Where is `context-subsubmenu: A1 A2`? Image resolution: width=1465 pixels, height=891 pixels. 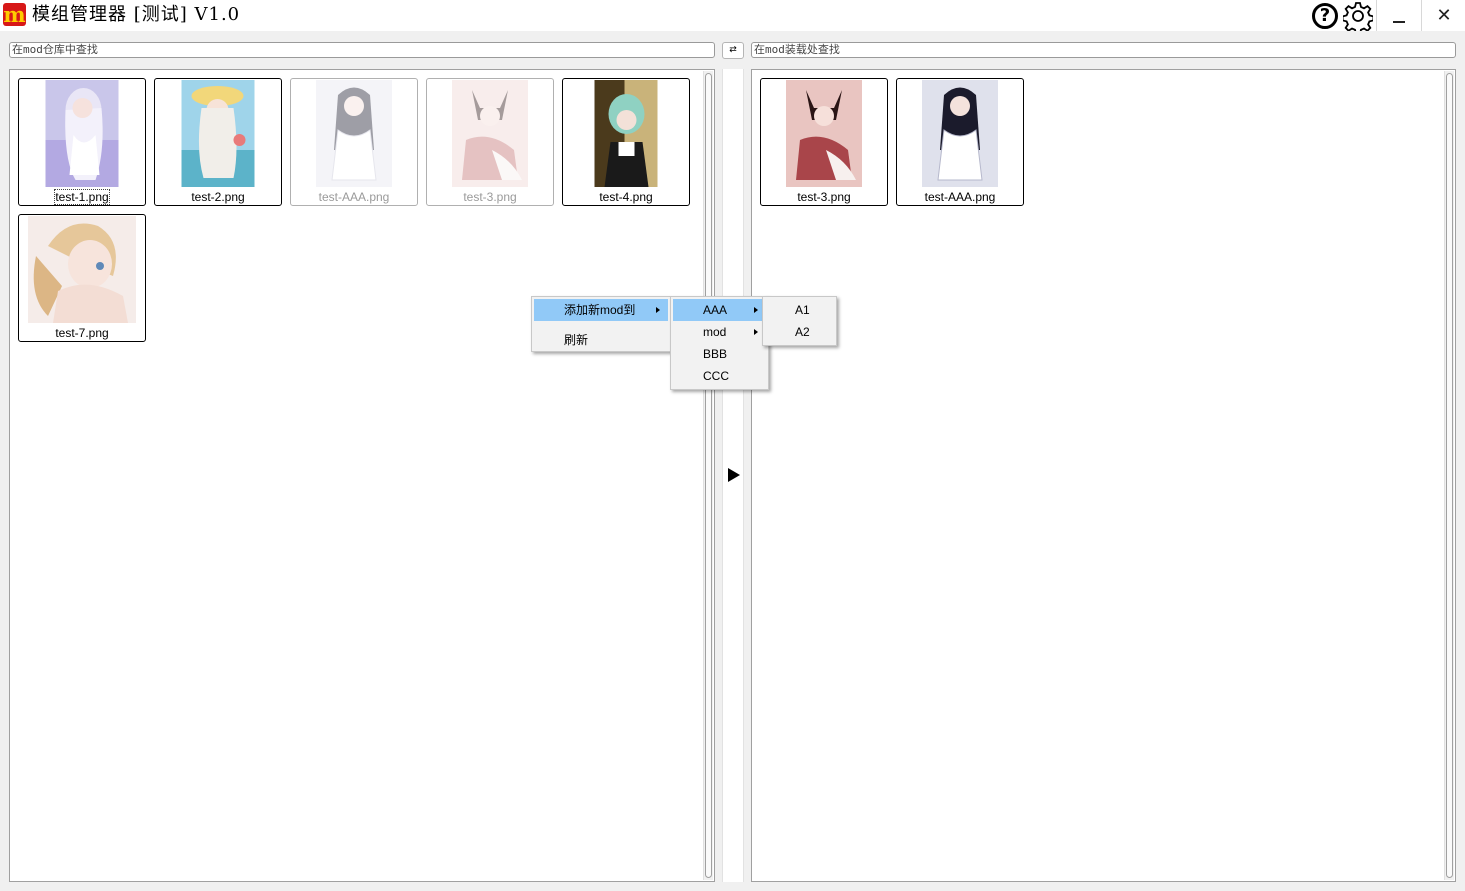
context-subsubmenu: A1 A2 is located at coordinates (799, 321).